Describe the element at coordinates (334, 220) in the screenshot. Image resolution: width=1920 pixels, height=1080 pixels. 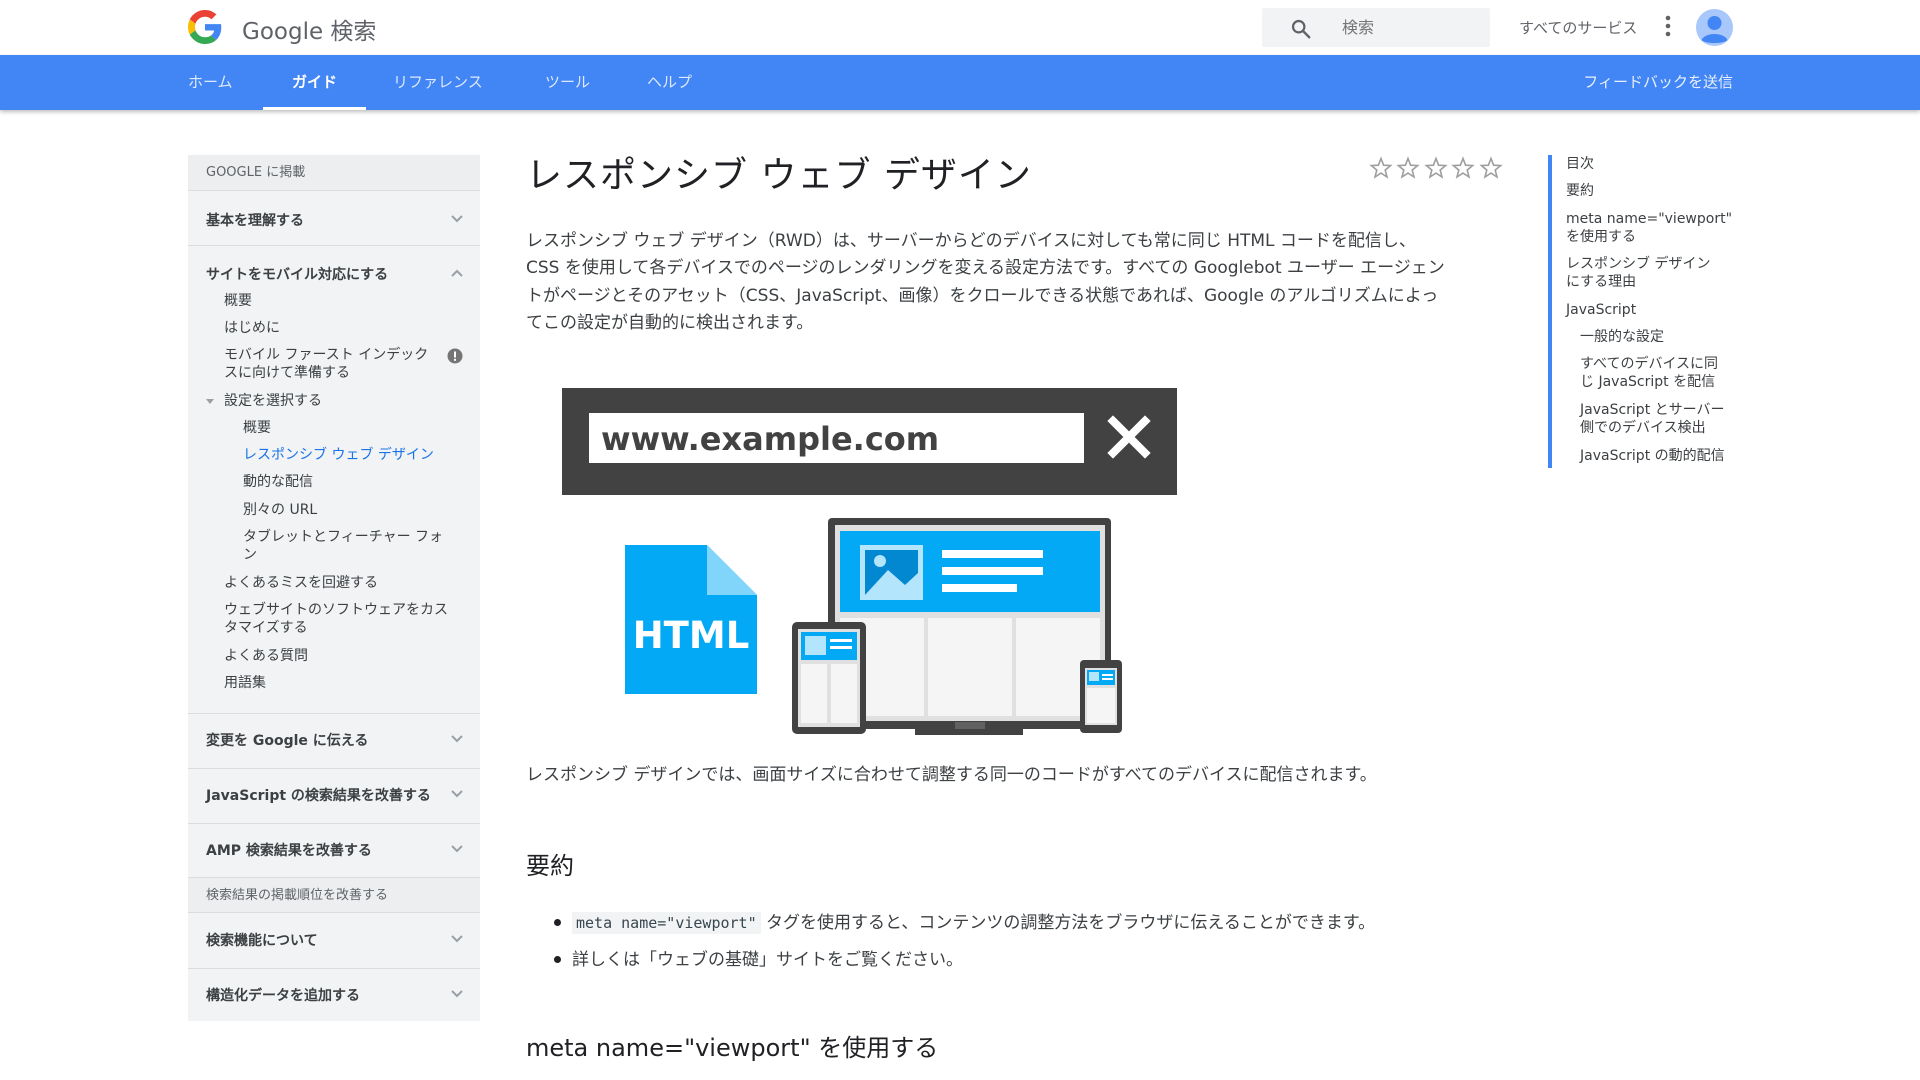
I see `nav-group-basics: 基本を理解する` at that location.